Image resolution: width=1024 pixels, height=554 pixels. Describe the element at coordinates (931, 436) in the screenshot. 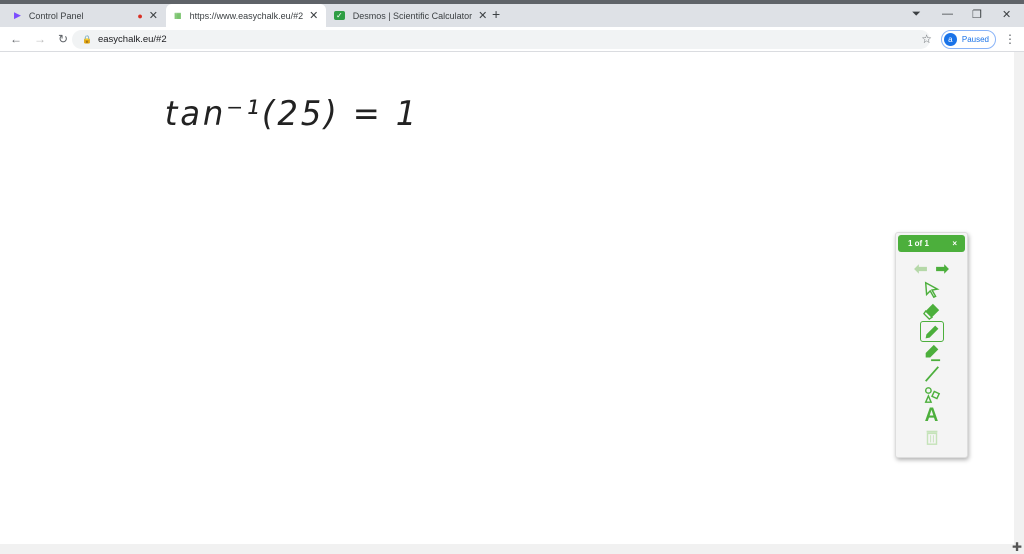

I see `trash-icon` at that location.